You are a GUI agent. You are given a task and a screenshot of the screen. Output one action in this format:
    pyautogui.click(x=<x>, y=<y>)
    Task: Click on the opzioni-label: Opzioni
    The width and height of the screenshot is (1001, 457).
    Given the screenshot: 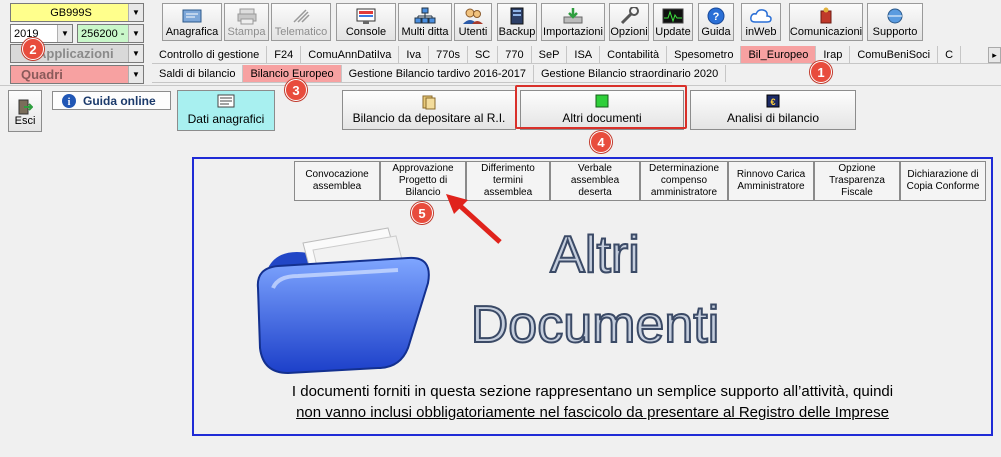 What is the action you would take?
    pyautogui.click(x=629, y=32)
    